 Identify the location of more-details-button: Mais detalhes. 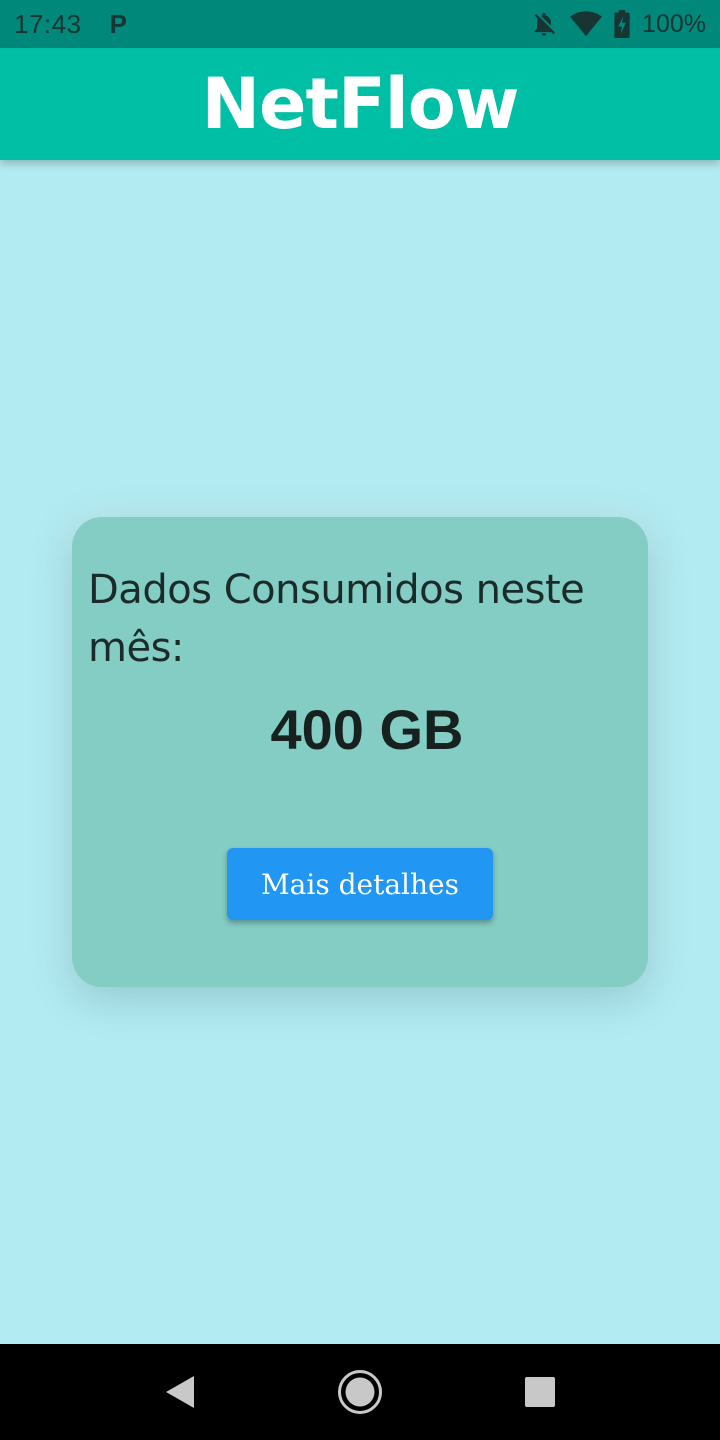
(360, 884).